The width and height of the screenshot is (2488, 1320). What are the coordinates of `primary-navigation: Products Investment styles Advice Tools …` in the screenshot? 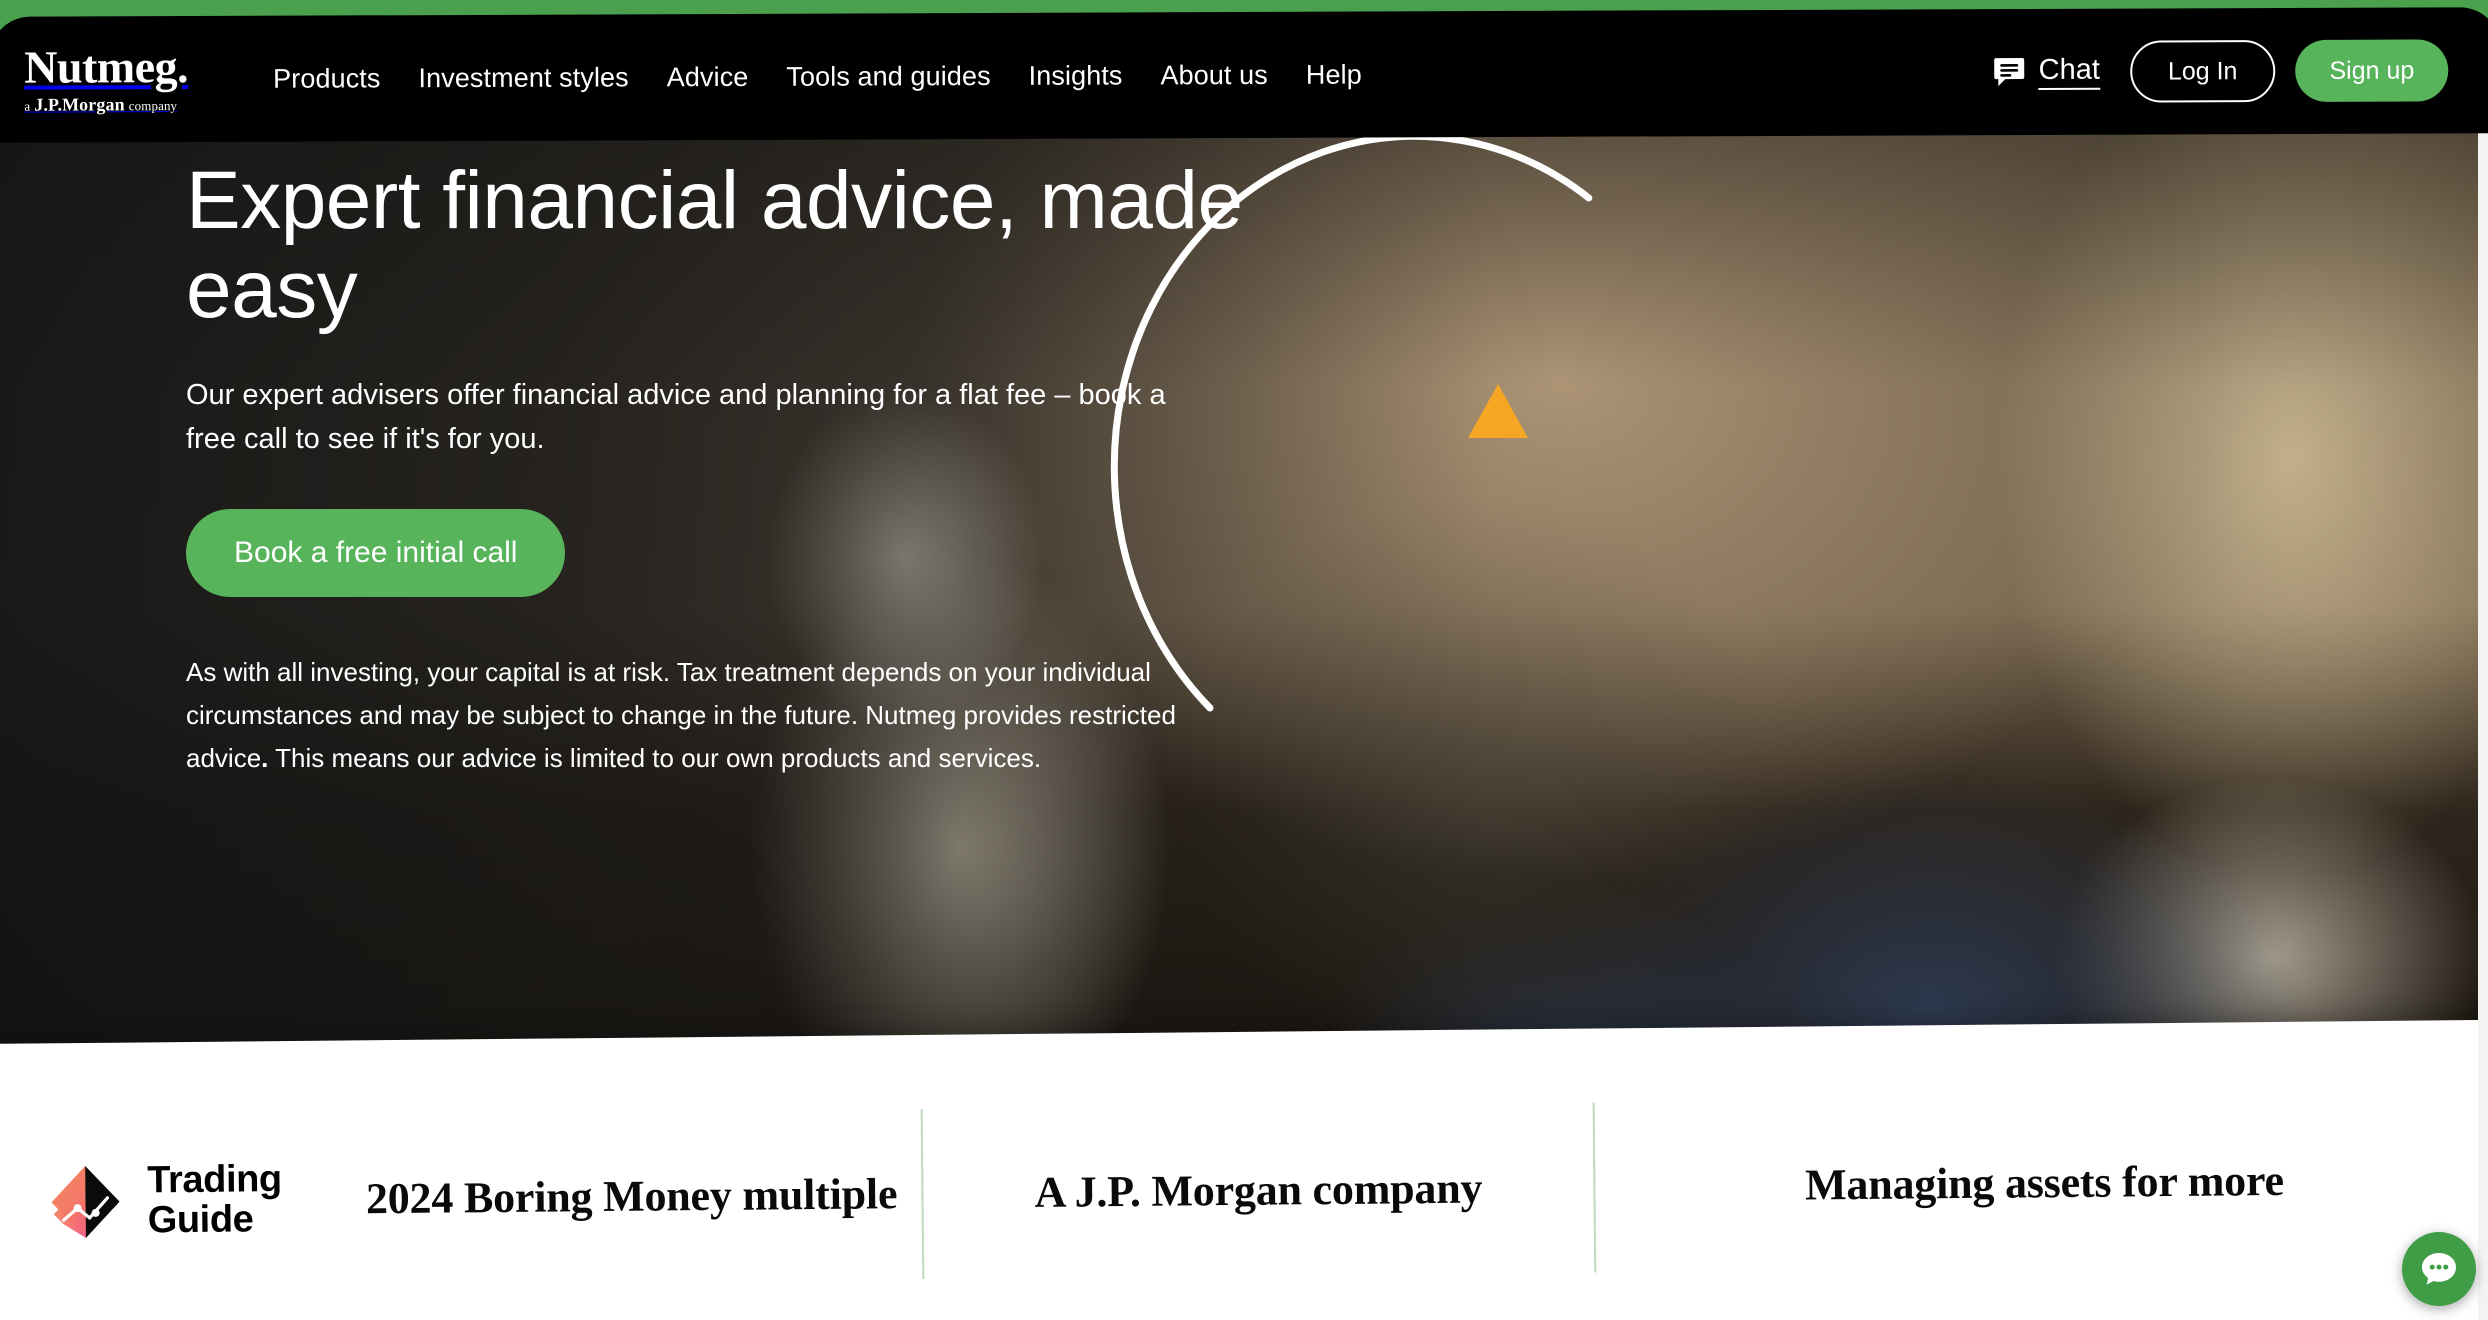 It's located at (1124, 76).